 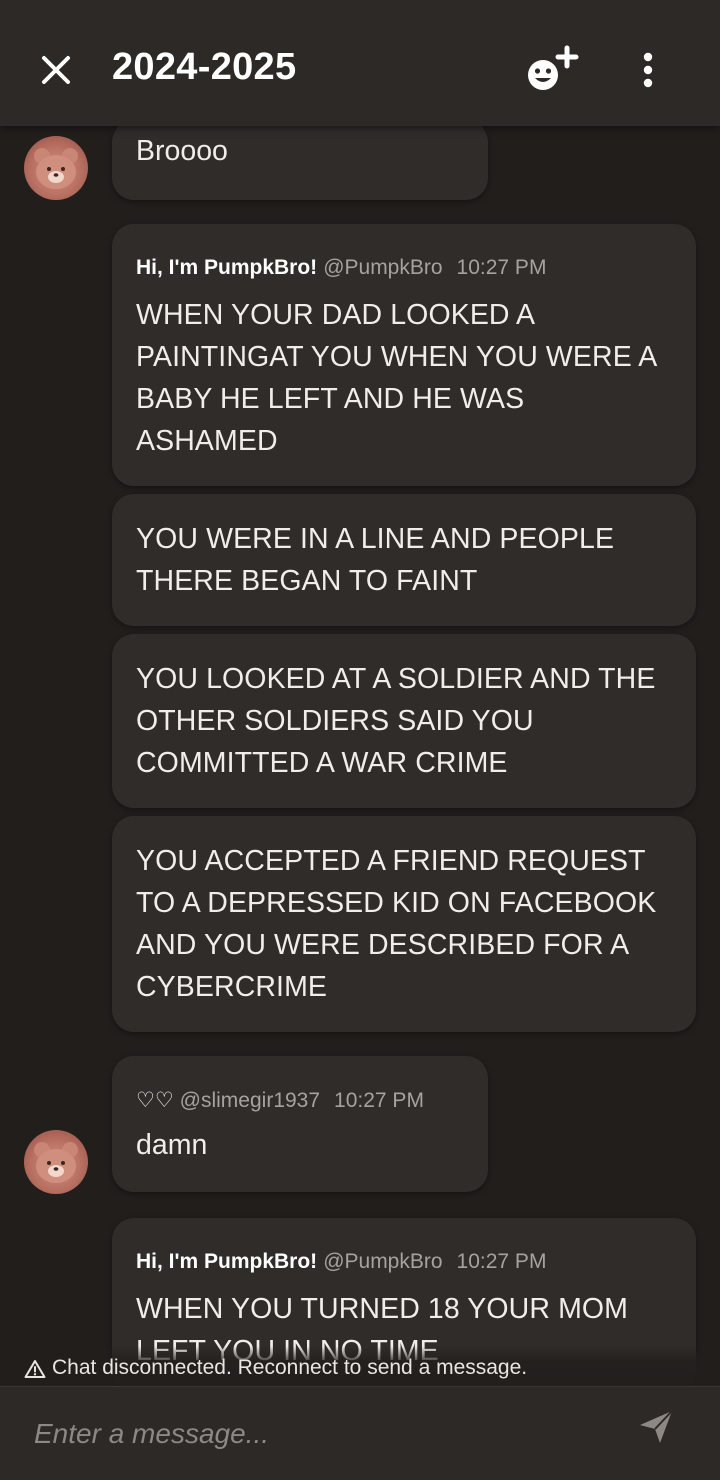 I want to click on message-text: damn, so click(x=172, y=1145).